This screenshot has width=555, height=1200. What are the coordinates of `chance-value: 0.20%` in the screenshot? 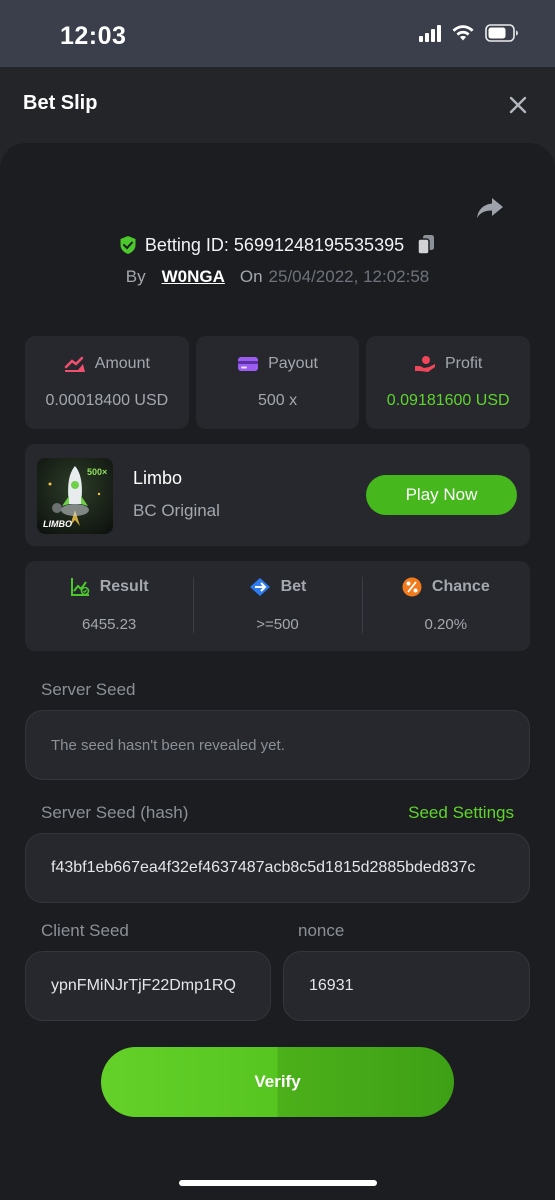 It's located at (446, 624).